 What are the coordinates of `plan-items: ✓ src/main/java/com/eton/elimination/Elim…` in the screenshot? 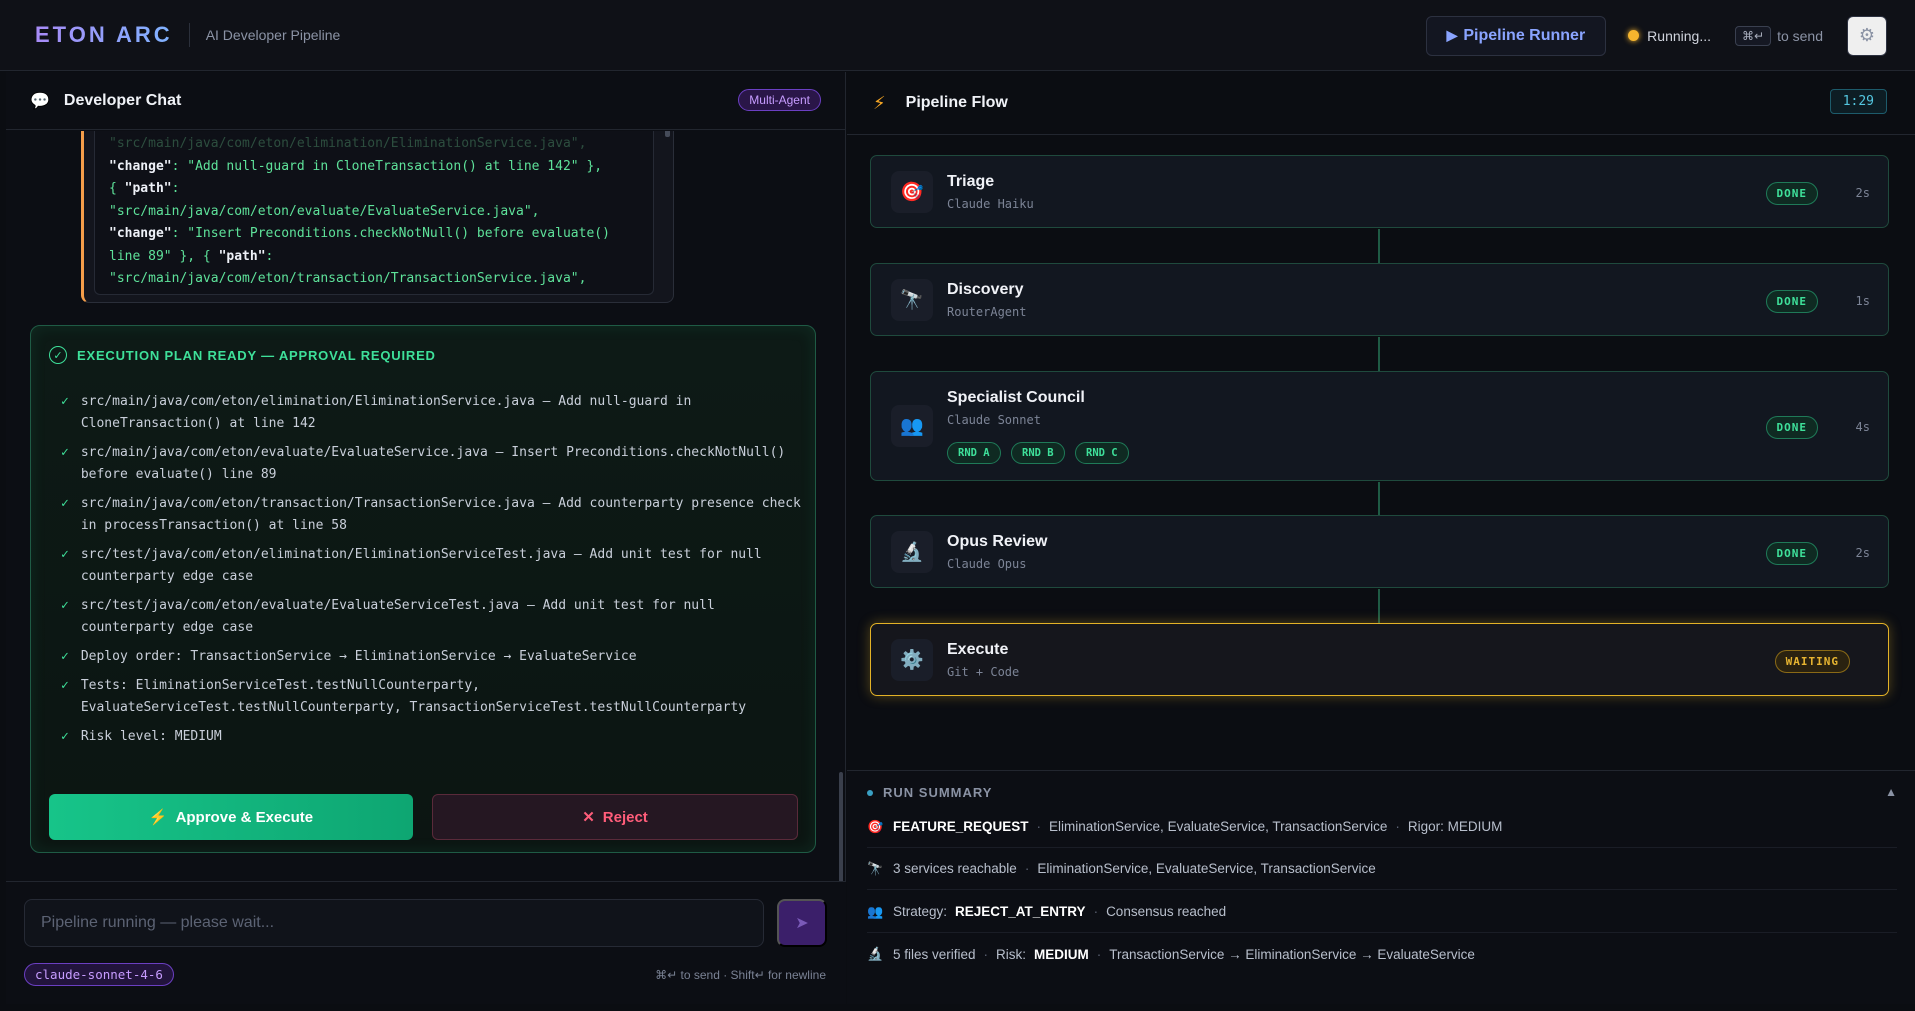 It's located at (431, 573).